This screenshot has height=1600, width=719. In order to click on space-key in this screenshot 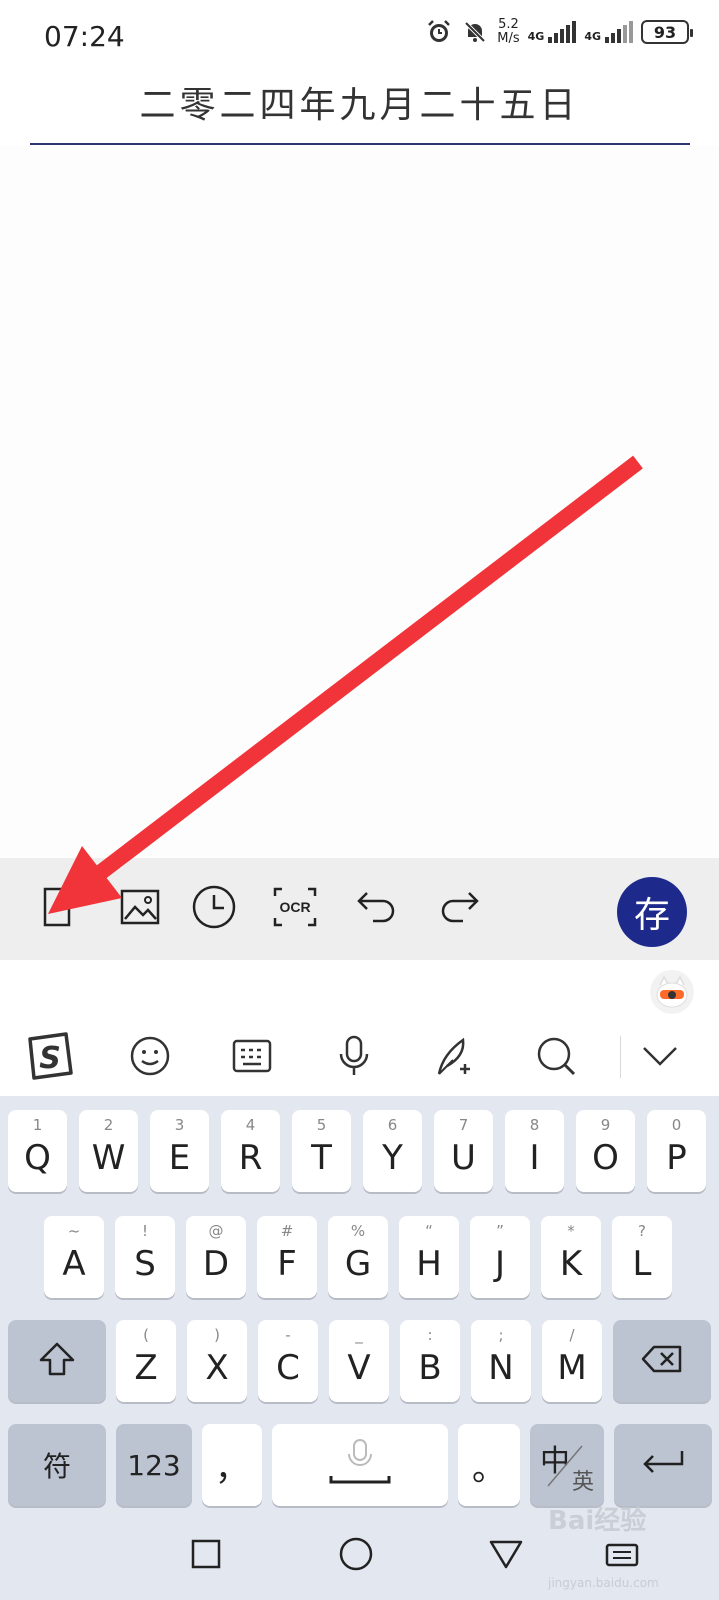, I will do `click(360, 1465)`.